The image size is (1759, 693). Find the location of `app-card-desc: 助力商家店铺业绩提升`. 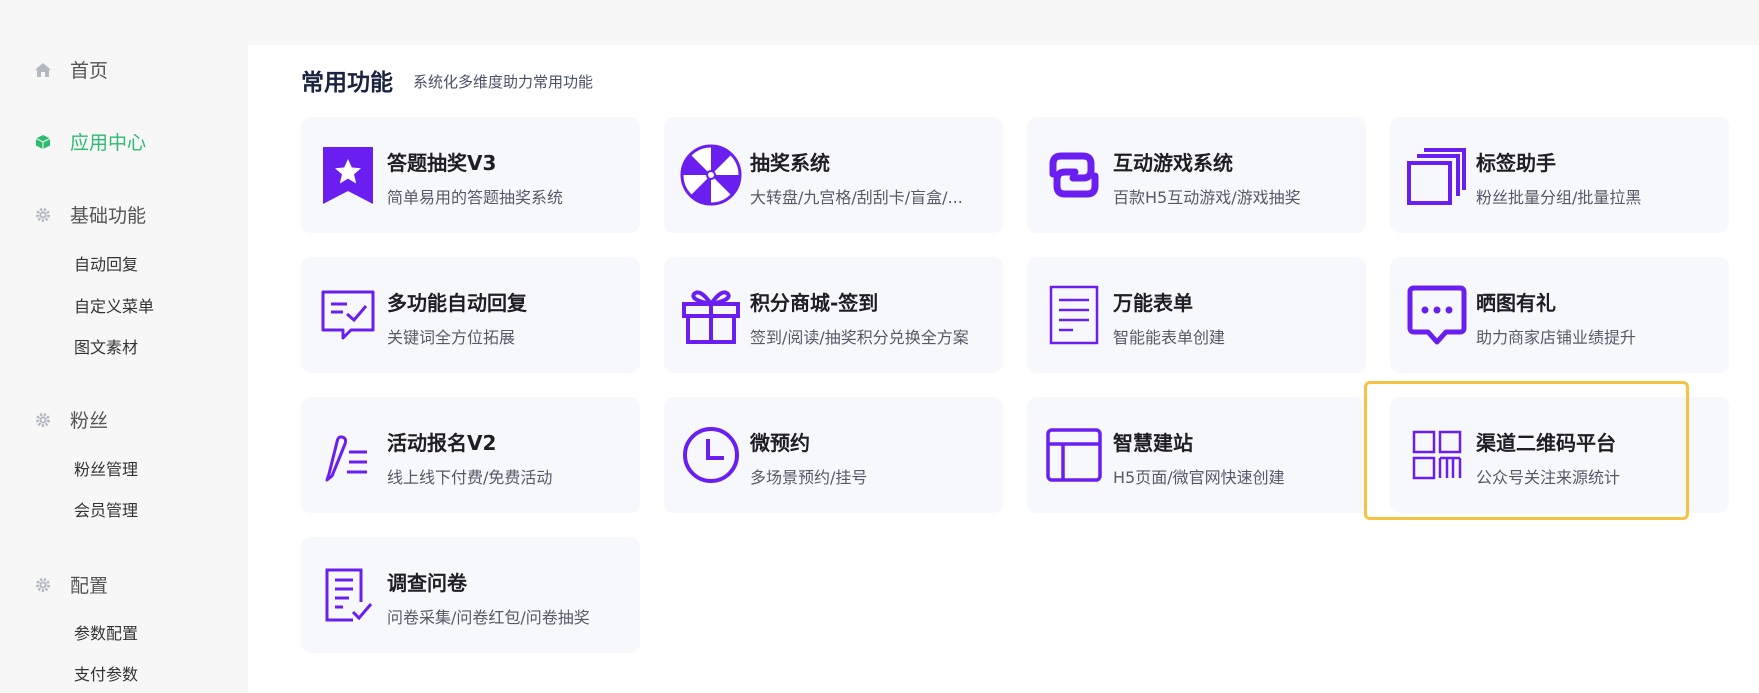

app-card-desc: 助力商家店铺业绩提升 is located at coordinates (1556, 337).